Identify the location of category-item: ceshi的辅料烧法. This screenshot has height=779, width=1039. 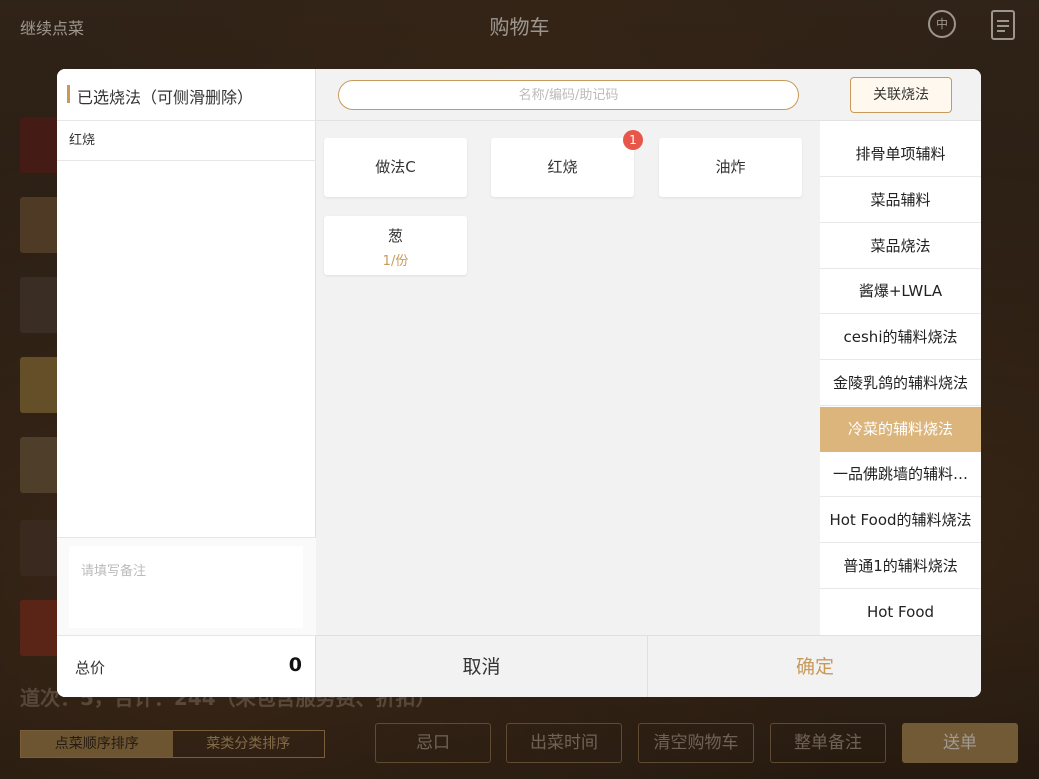
(900, 337).